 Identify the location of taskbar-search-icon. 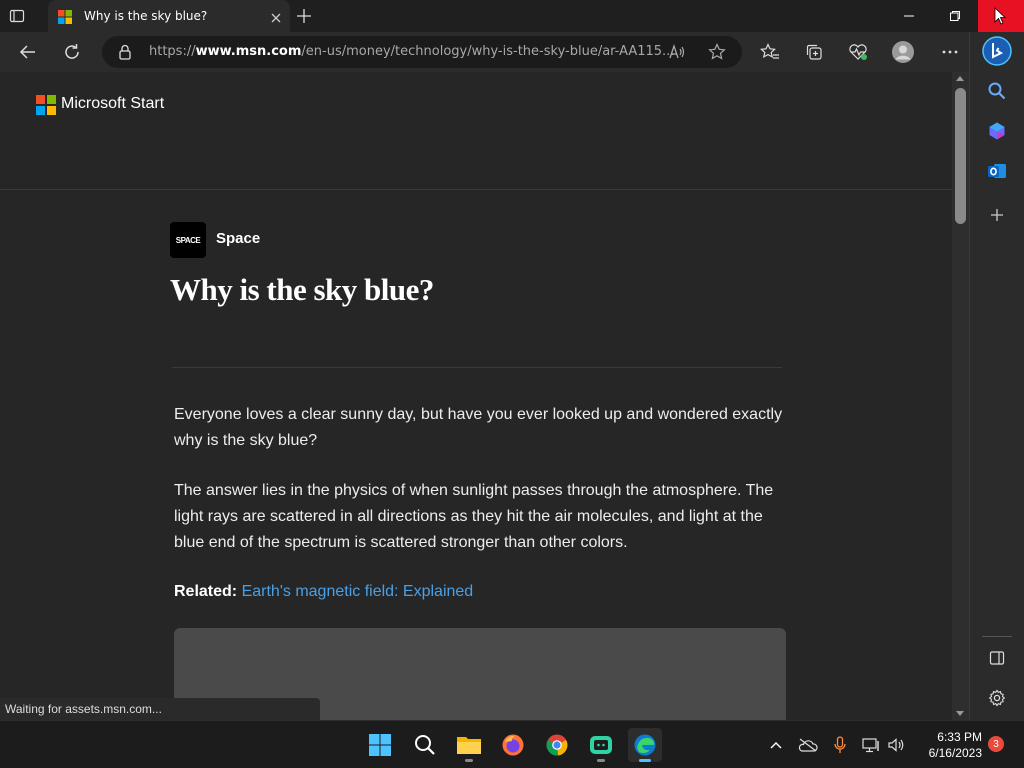
(425, 745).